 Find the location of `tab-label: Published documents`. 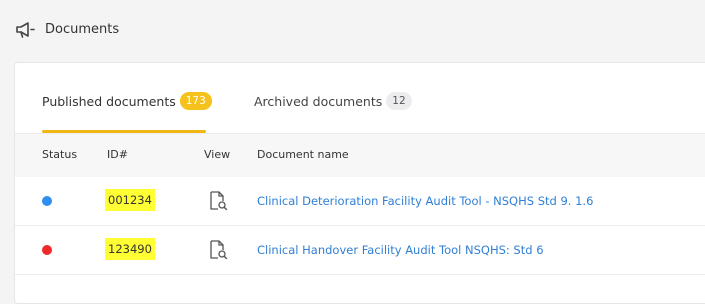

tab-label: Published documents is located at coordinates (109, 101).